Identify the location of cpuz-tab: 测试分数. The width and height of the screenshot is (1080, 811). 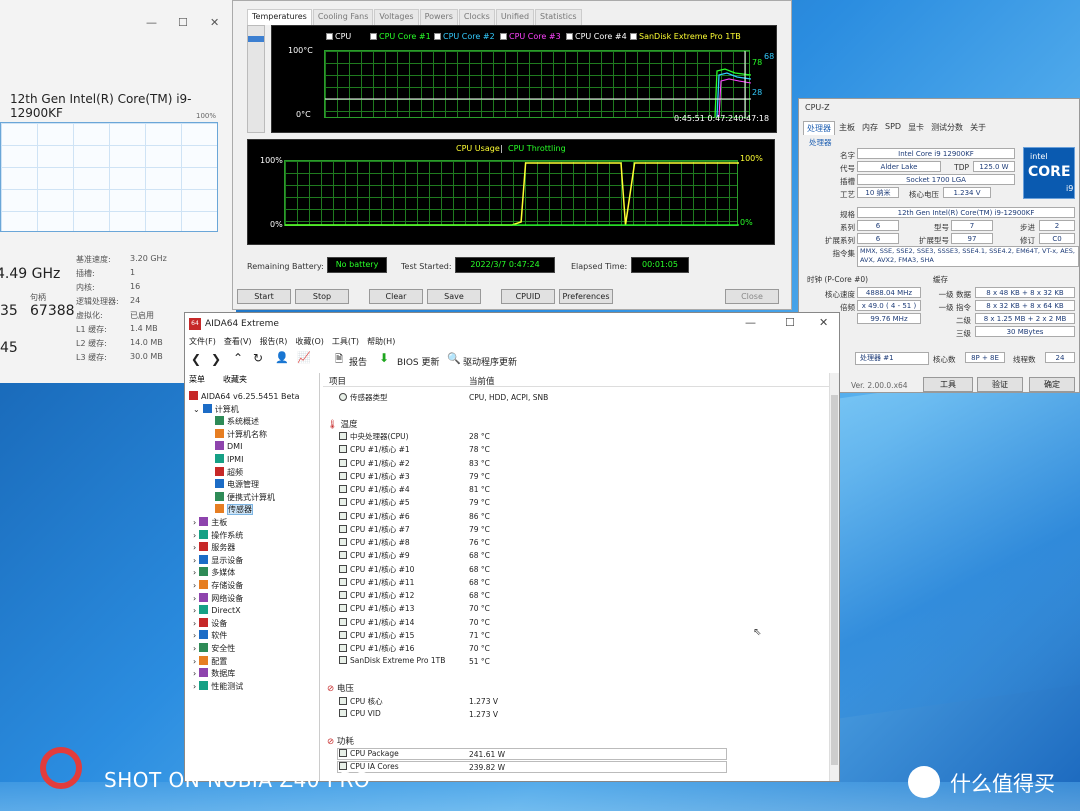
(947, 128).